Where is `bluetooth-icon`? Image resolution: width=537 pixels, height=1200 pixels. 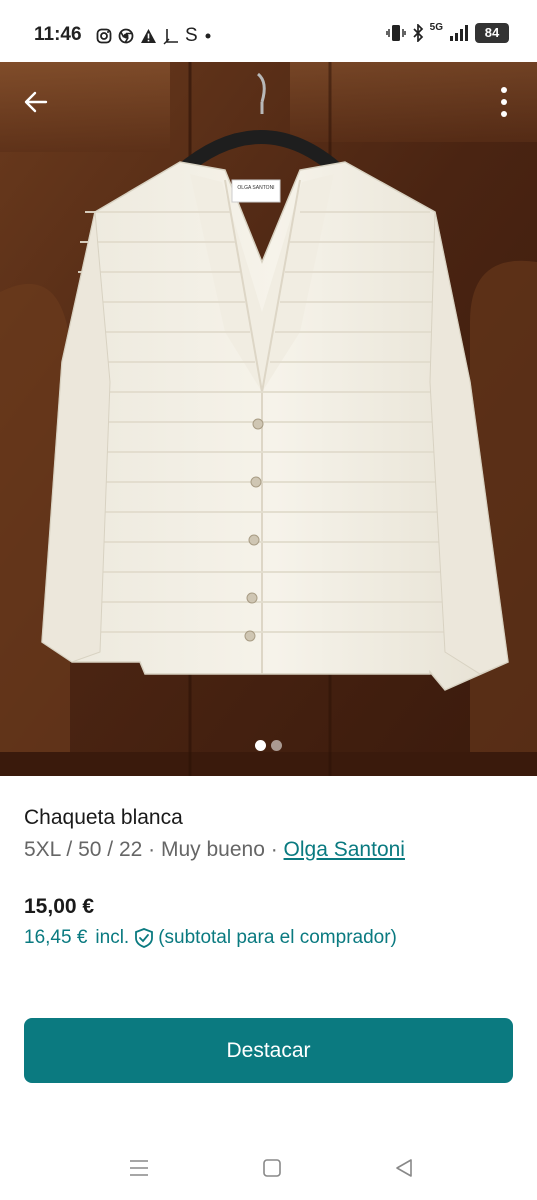
bluetooth-icon is located at coordinates (418, 33).